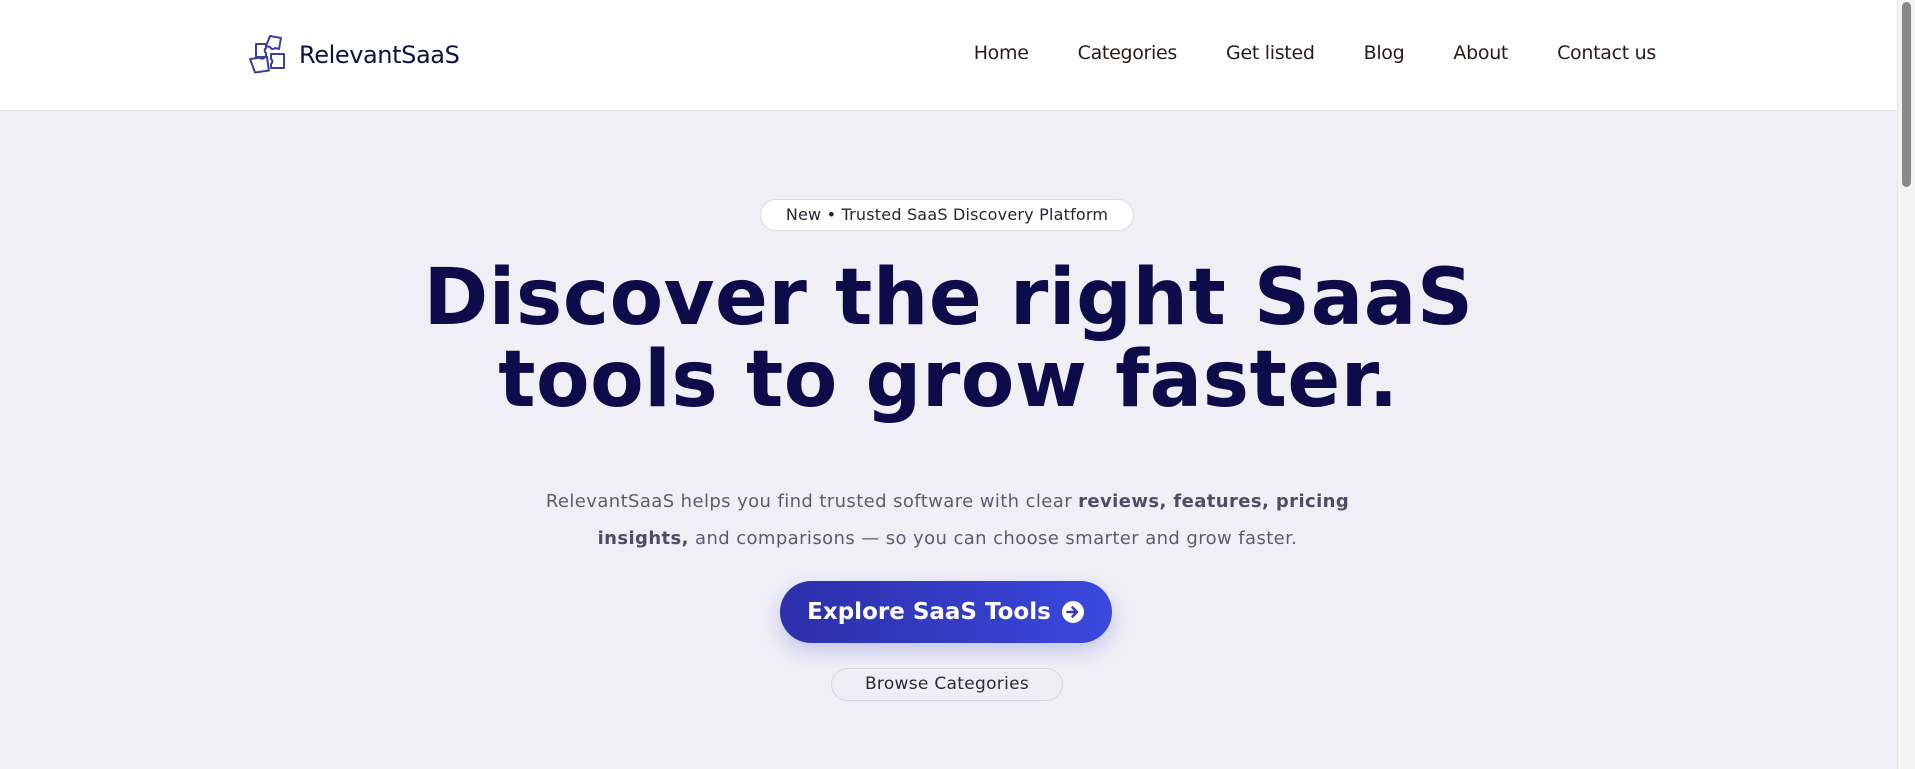  I want to click on nav-item-contact-us: Contact us, so click(1606, 53).